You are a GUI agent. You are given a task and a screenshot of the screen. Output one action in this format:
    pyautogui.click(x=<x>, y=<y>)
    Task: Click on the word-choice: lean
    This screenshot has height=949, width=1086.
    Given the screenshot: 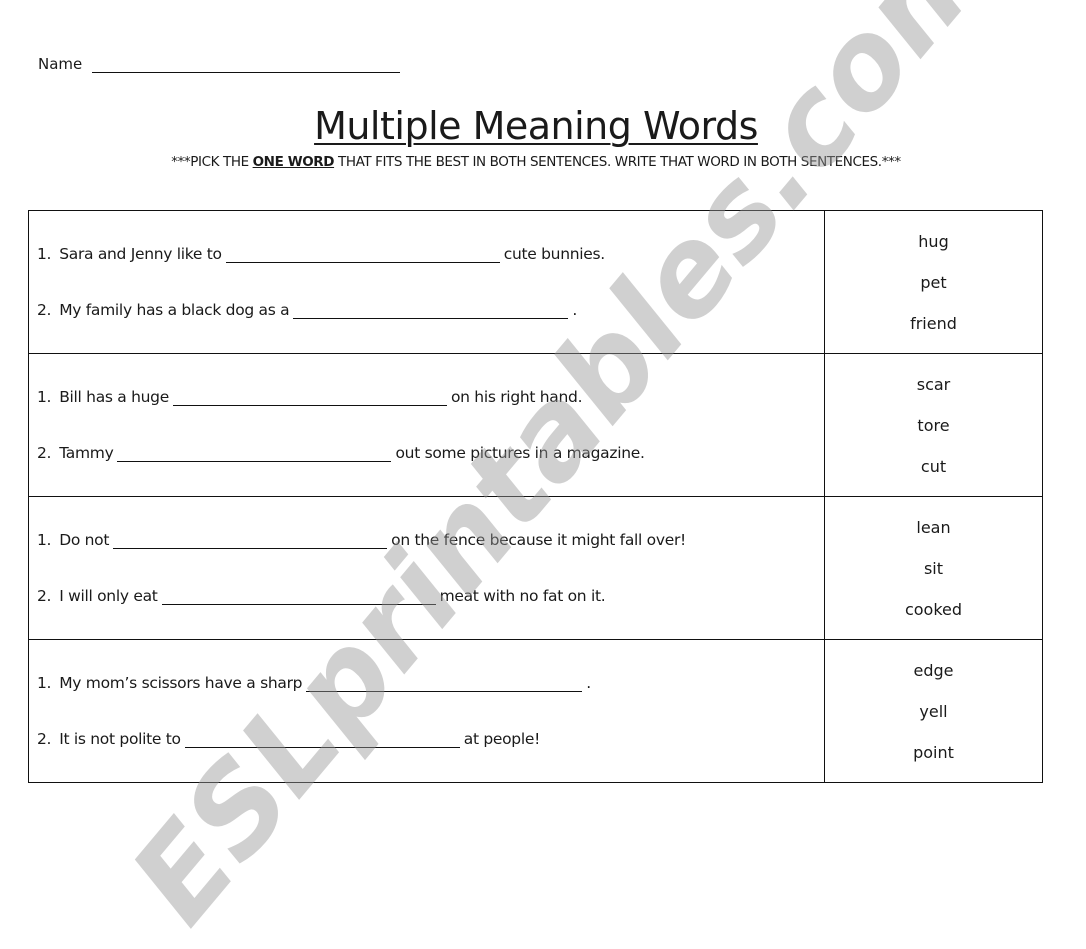 What is the action you would take?
    pyautogui.click(x=933, y=527)
    